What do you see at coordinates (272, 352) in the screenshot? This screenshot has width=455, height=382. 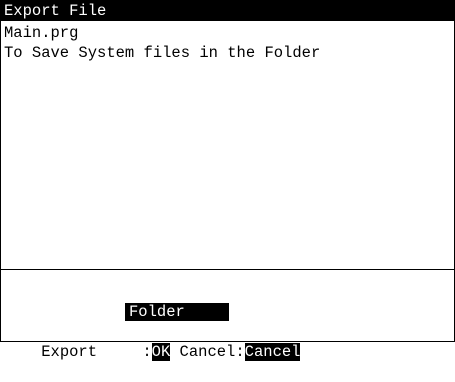 I see `cancel-button: Cancel` at bounding box center [272, 352].